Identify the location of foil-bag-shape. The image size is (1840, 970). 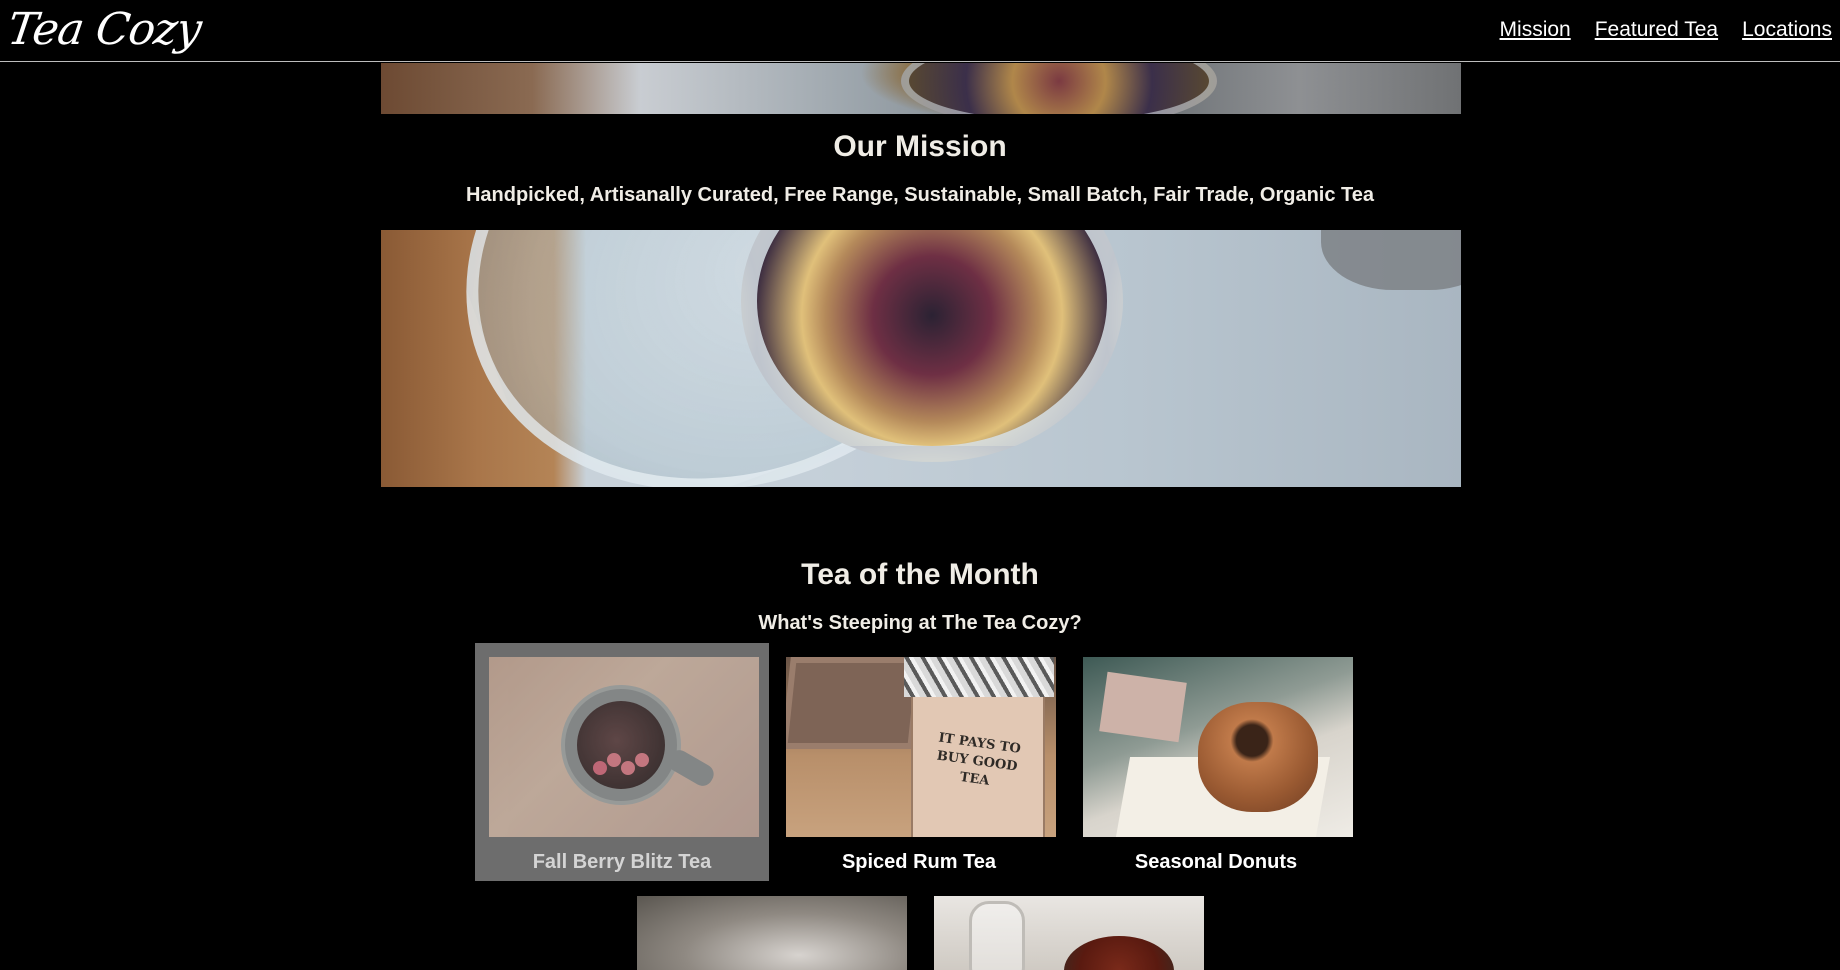
(979, 677).